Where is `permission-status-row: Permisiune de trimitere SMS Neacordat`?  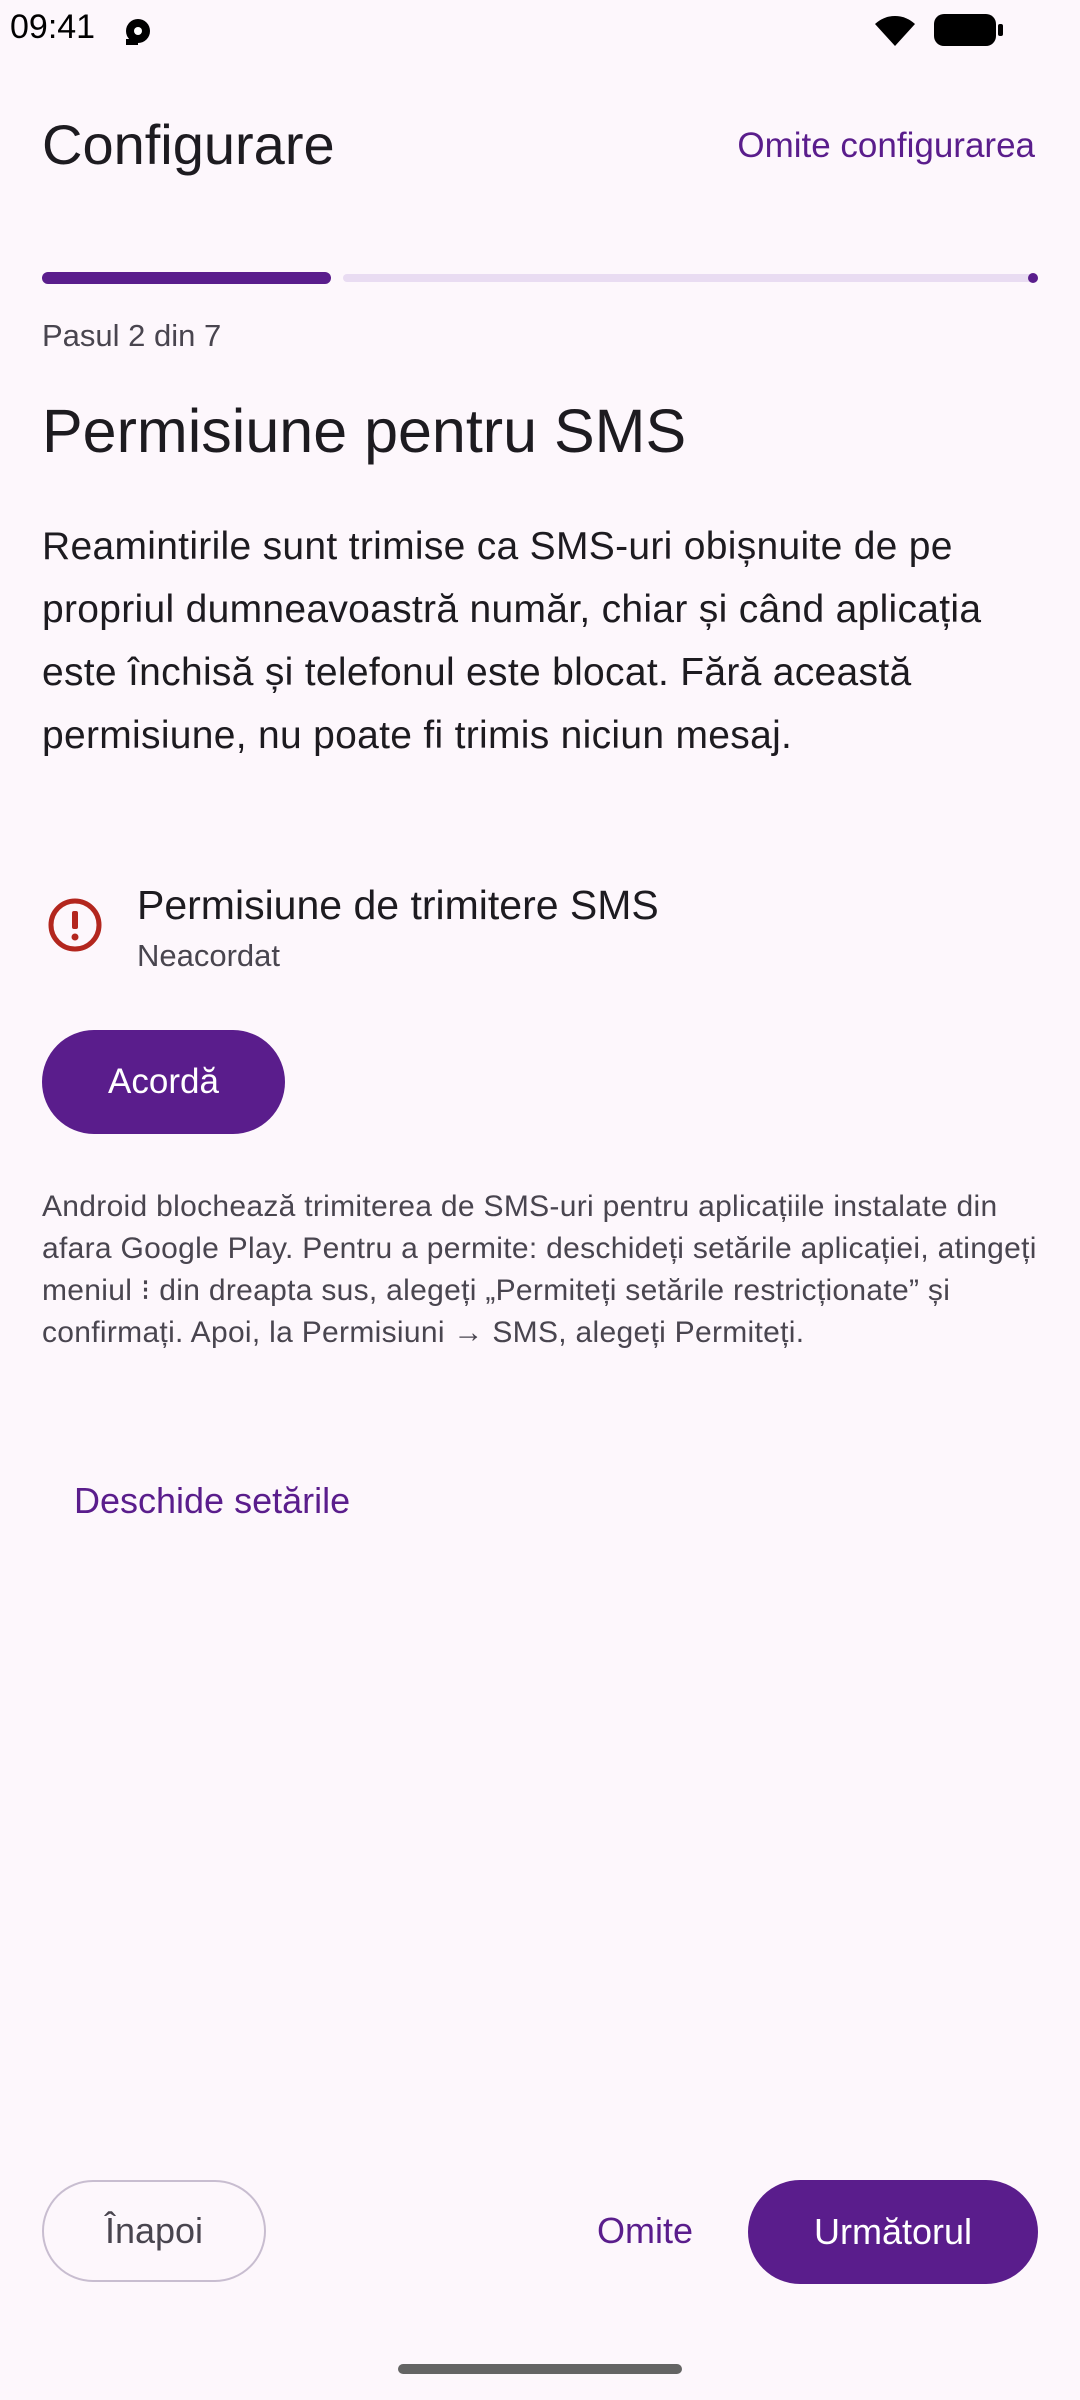
permission-status-row: Permisiune de trimitere SMS Neacordat is located at coordinates (540, 927).